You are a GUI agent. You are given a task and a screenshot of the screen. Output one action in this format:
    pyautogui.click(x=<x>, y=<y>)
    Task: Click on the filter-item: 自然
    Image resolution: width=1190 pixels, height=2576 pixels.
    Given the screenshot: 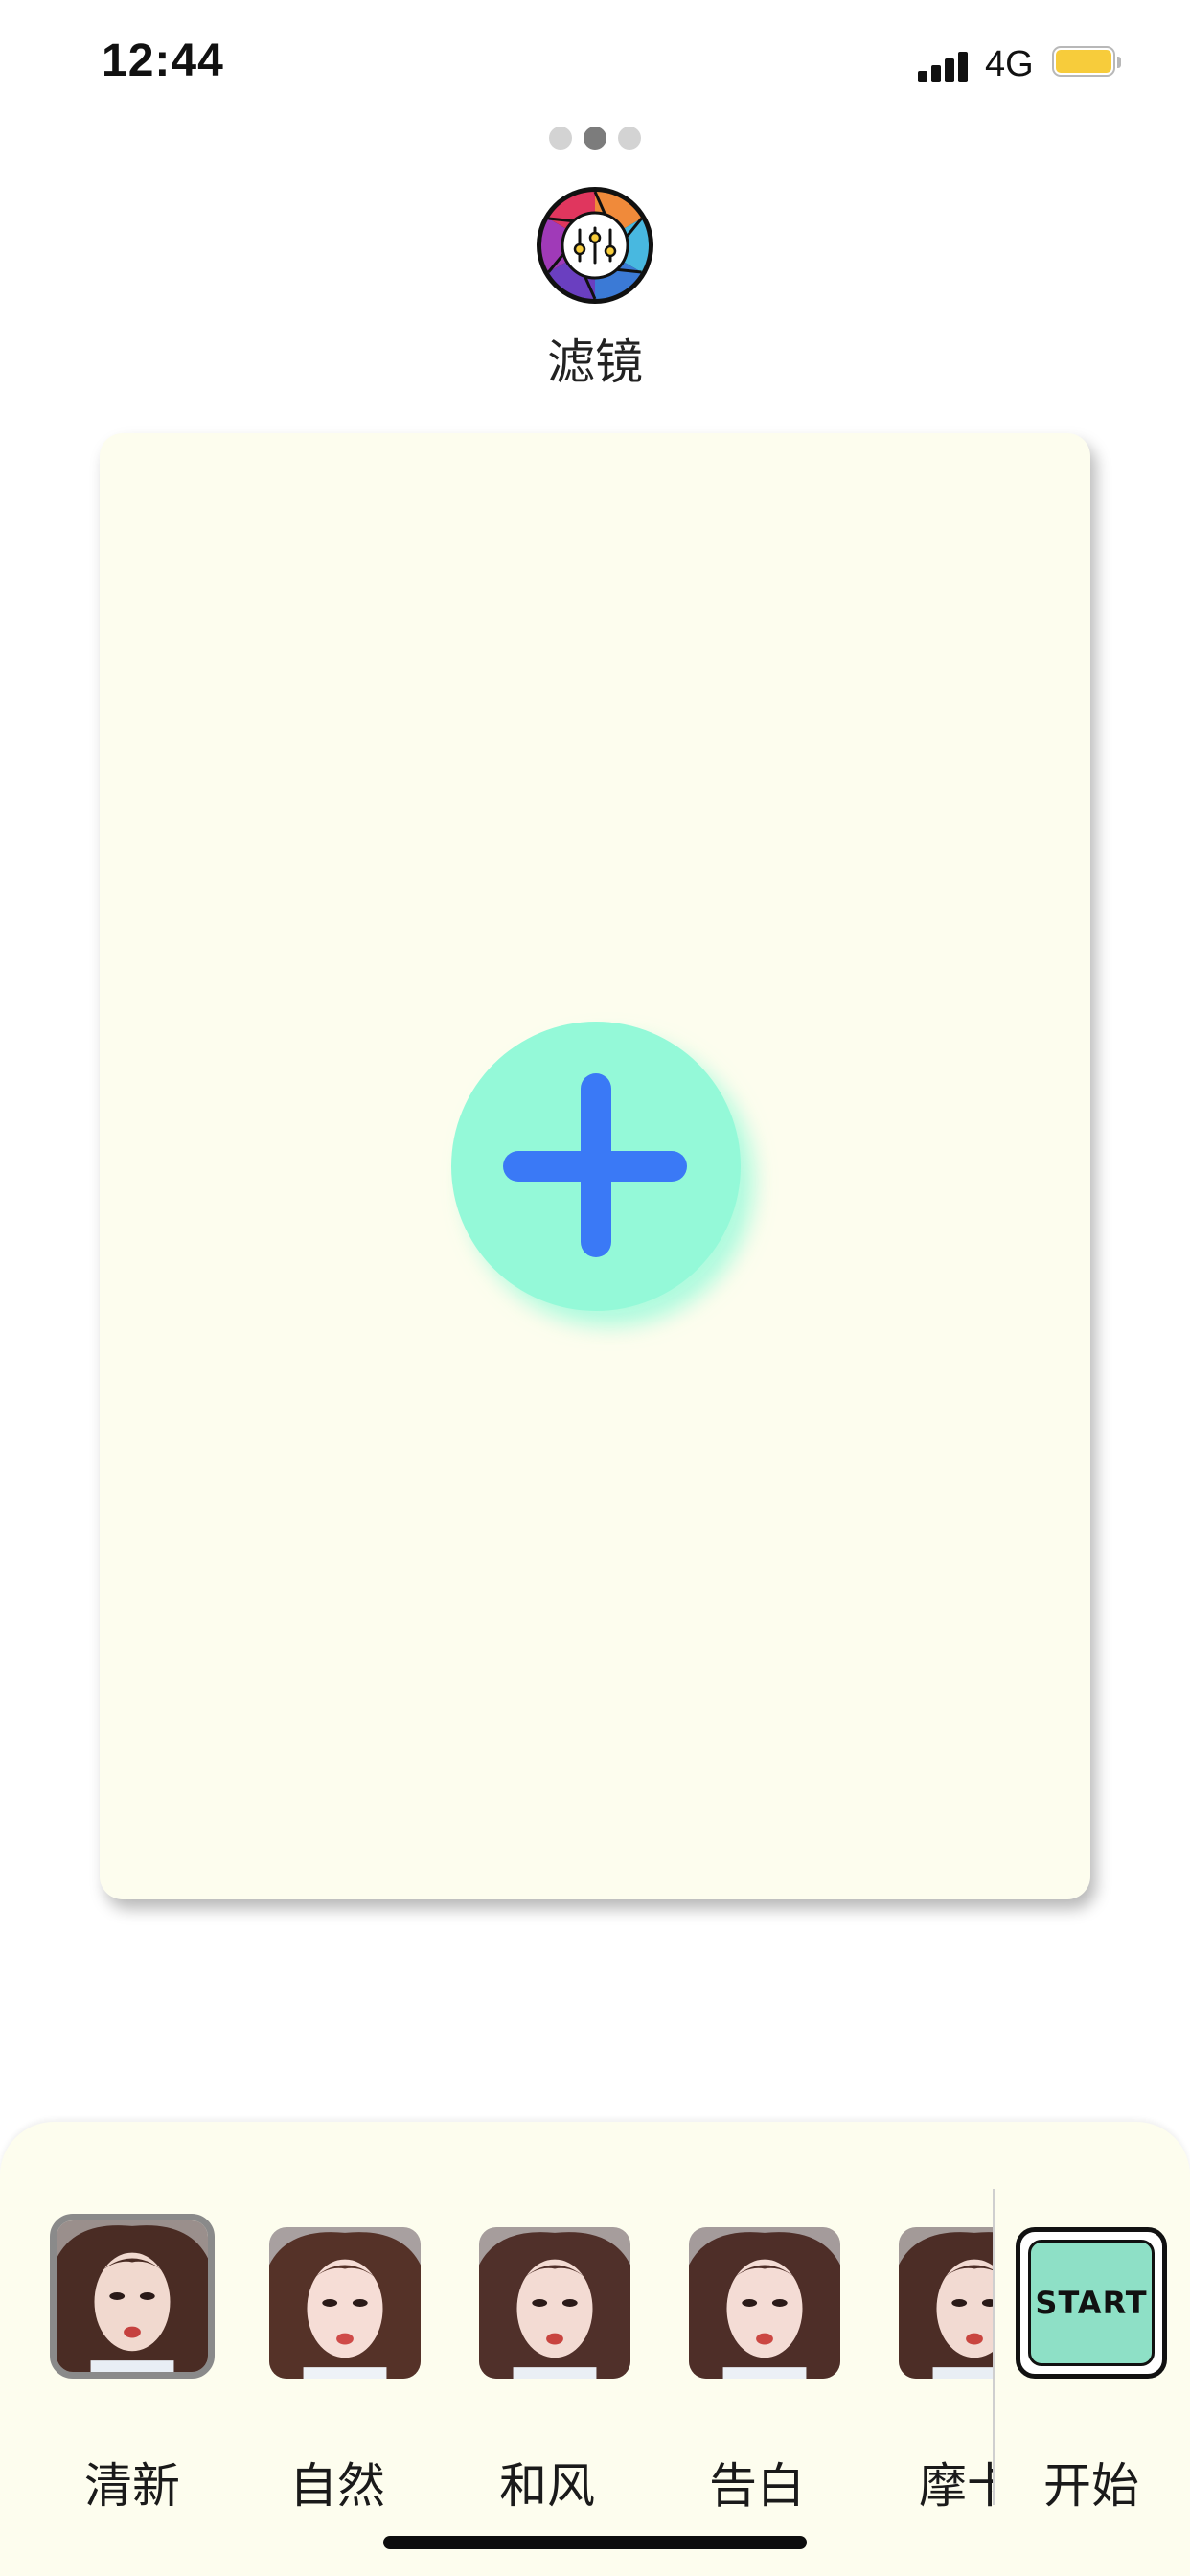 What is the action you would take?
    pyautogui.click(x=338, y=2377)
    